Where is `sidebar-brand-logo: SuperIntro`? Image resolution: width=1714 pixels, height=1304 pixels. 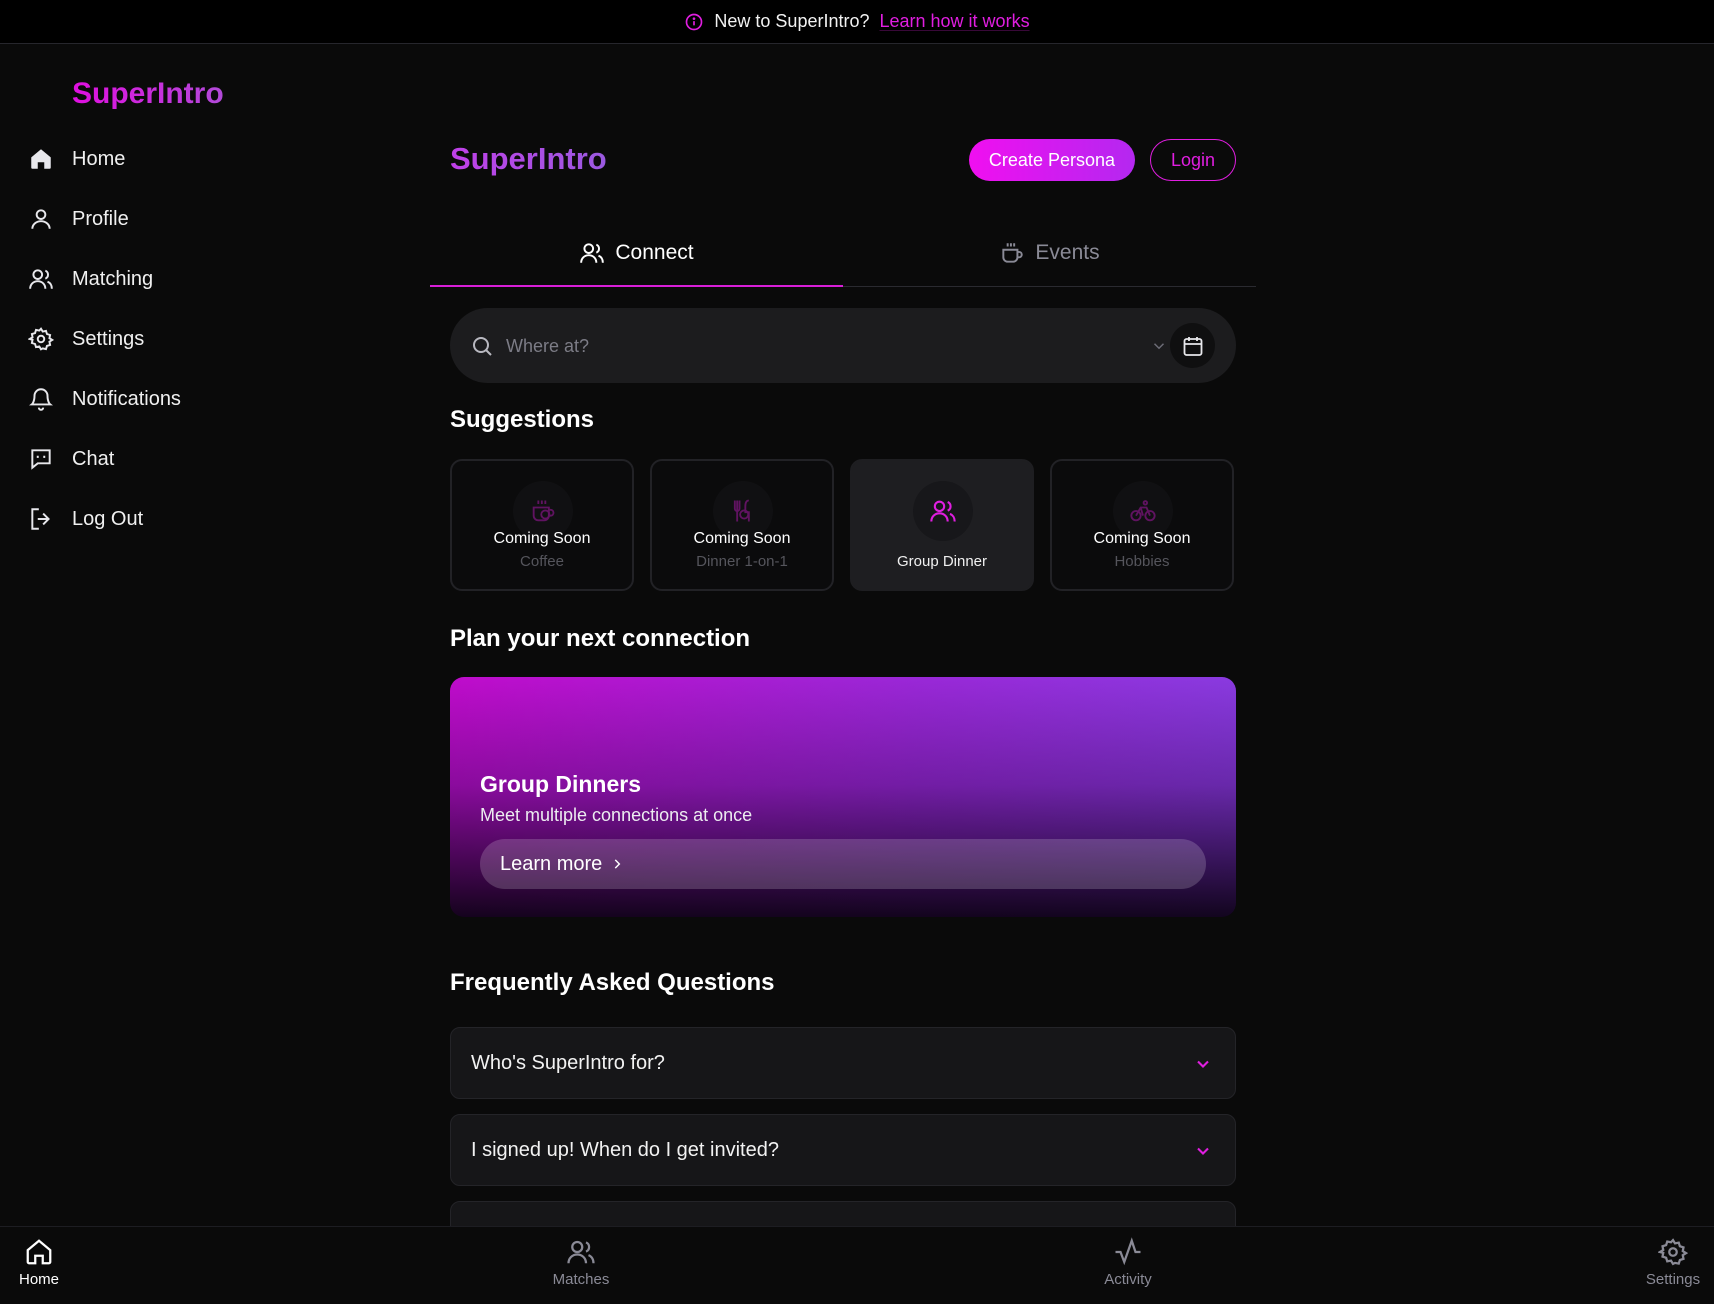
sidebar-brand-logo: SuperIntro is located at coordinates (148, 94).